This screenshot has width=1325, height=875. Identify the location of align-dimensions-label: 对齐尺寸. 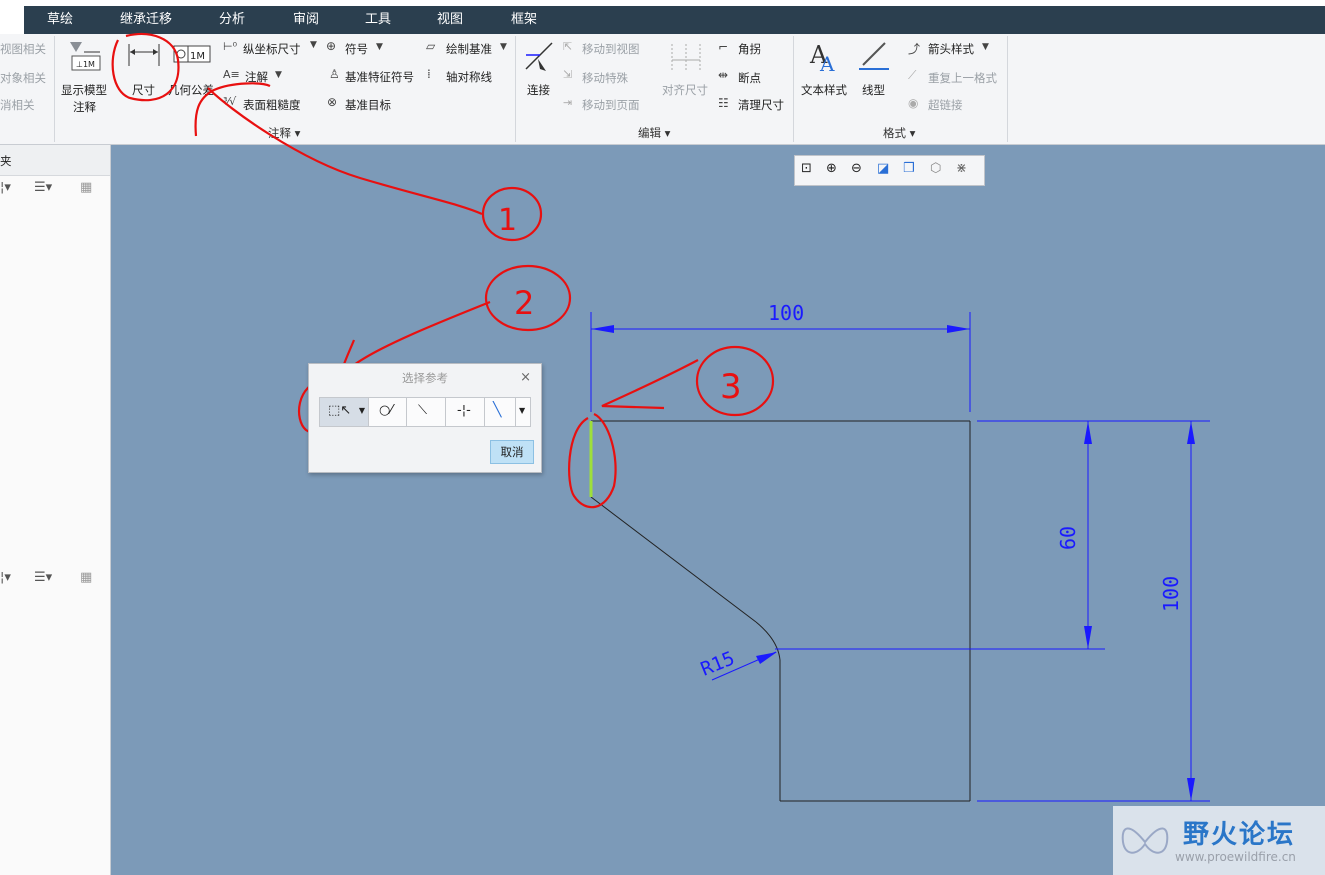
(685, 90).